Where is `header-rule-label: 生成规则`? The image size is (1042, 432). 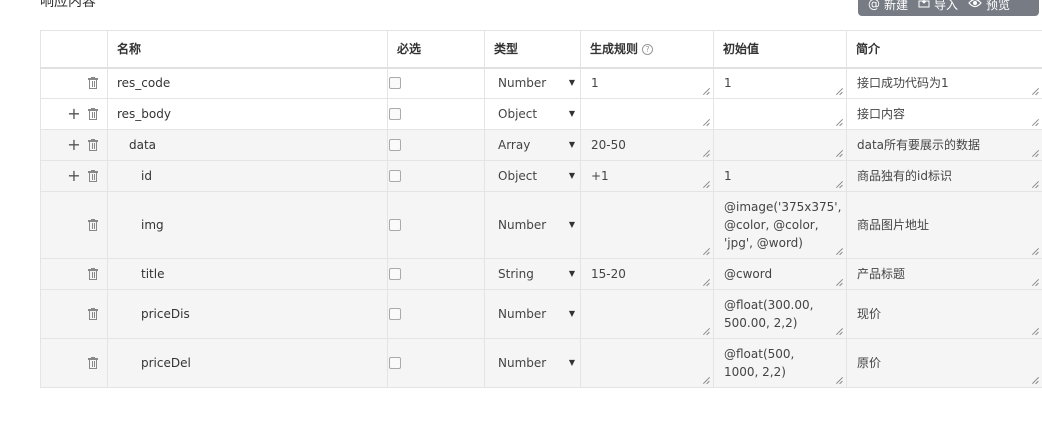
header-rule-label: 生成规则 is located at coordinates (614, 49).